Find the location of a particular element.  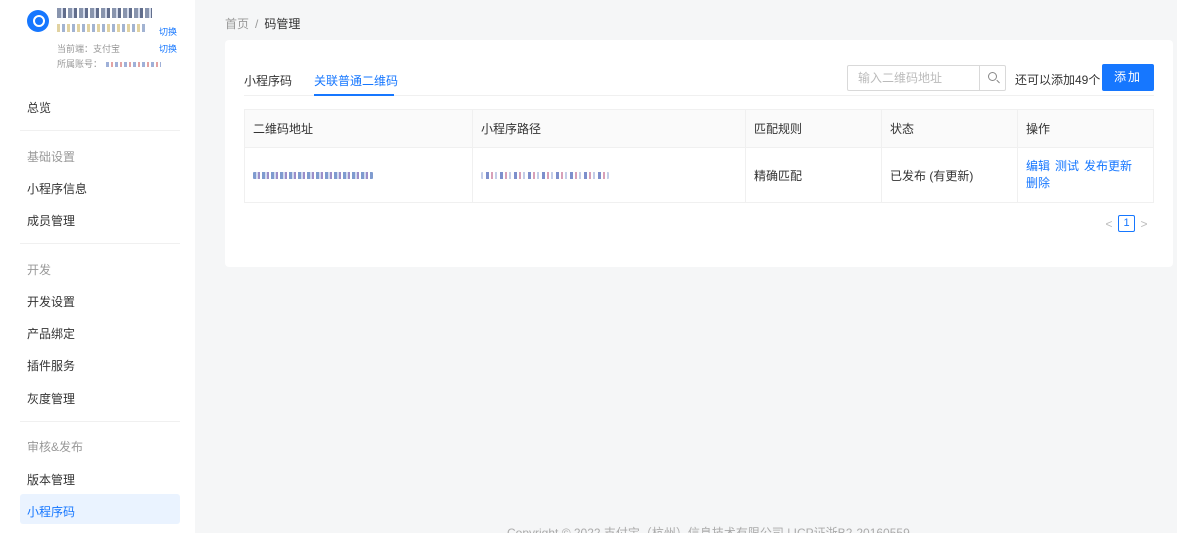

app-id-redacted is located at coordinates (101, 28).